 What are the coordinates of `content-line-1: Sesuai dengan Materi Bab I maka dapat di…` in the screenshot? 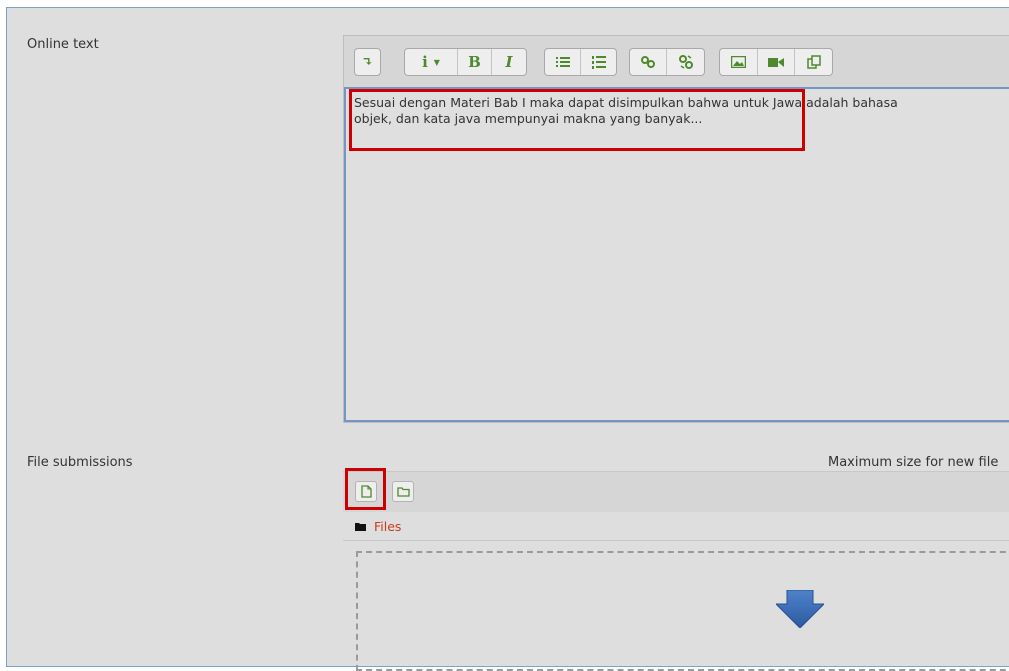 It's located at (626, 102).